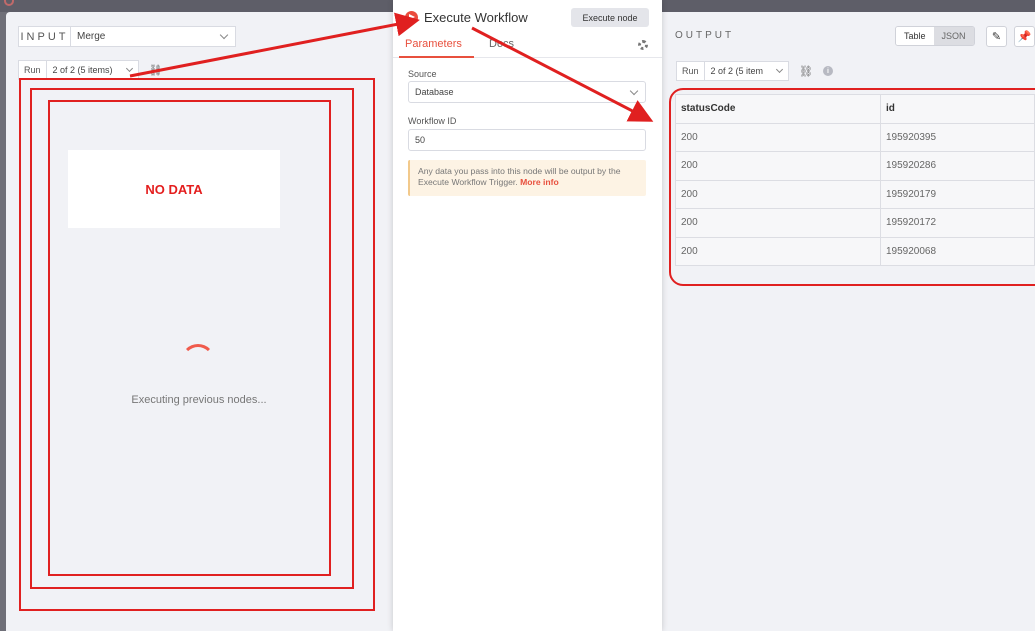 Image resolution: width=1035 pixels, height=631 pixels. I want to click on source-select-value: Database, so click(434, 92).